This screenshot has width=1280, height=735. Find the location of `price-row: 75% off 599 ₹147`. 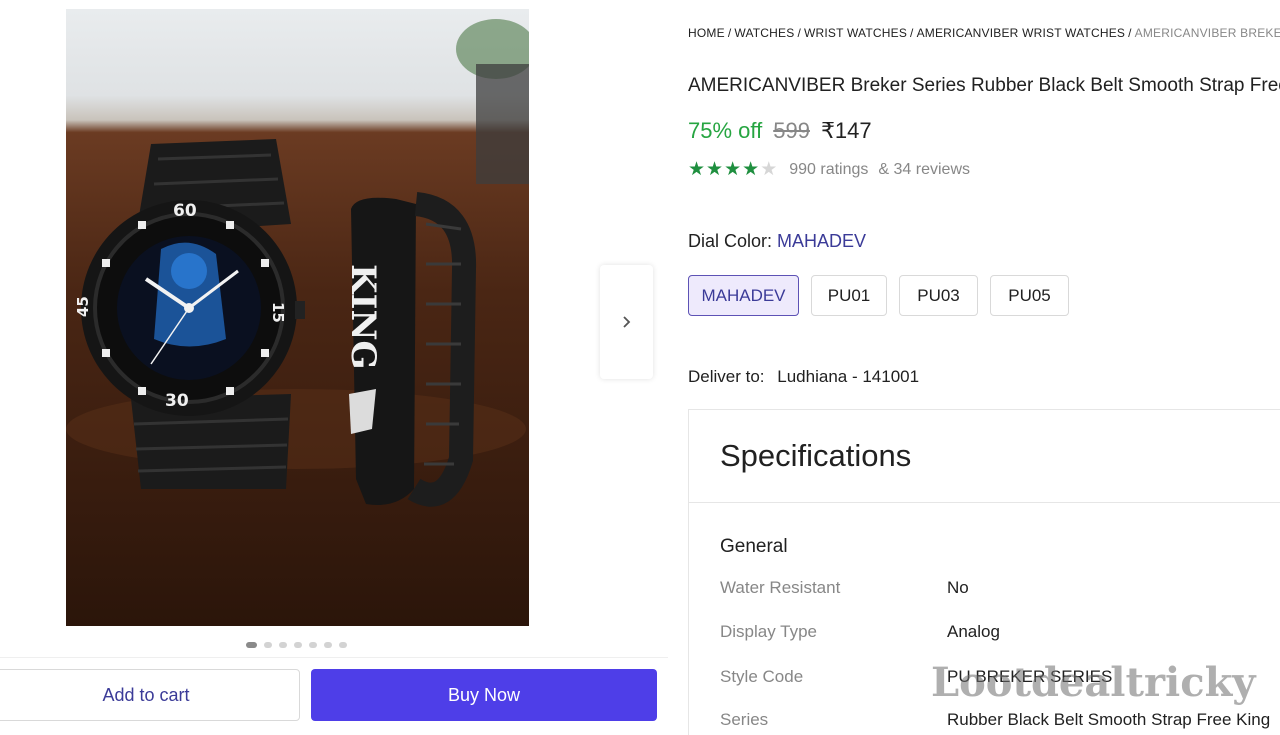

price-row: 75% off 599 ₹147 is located at coordinates (780, 131).